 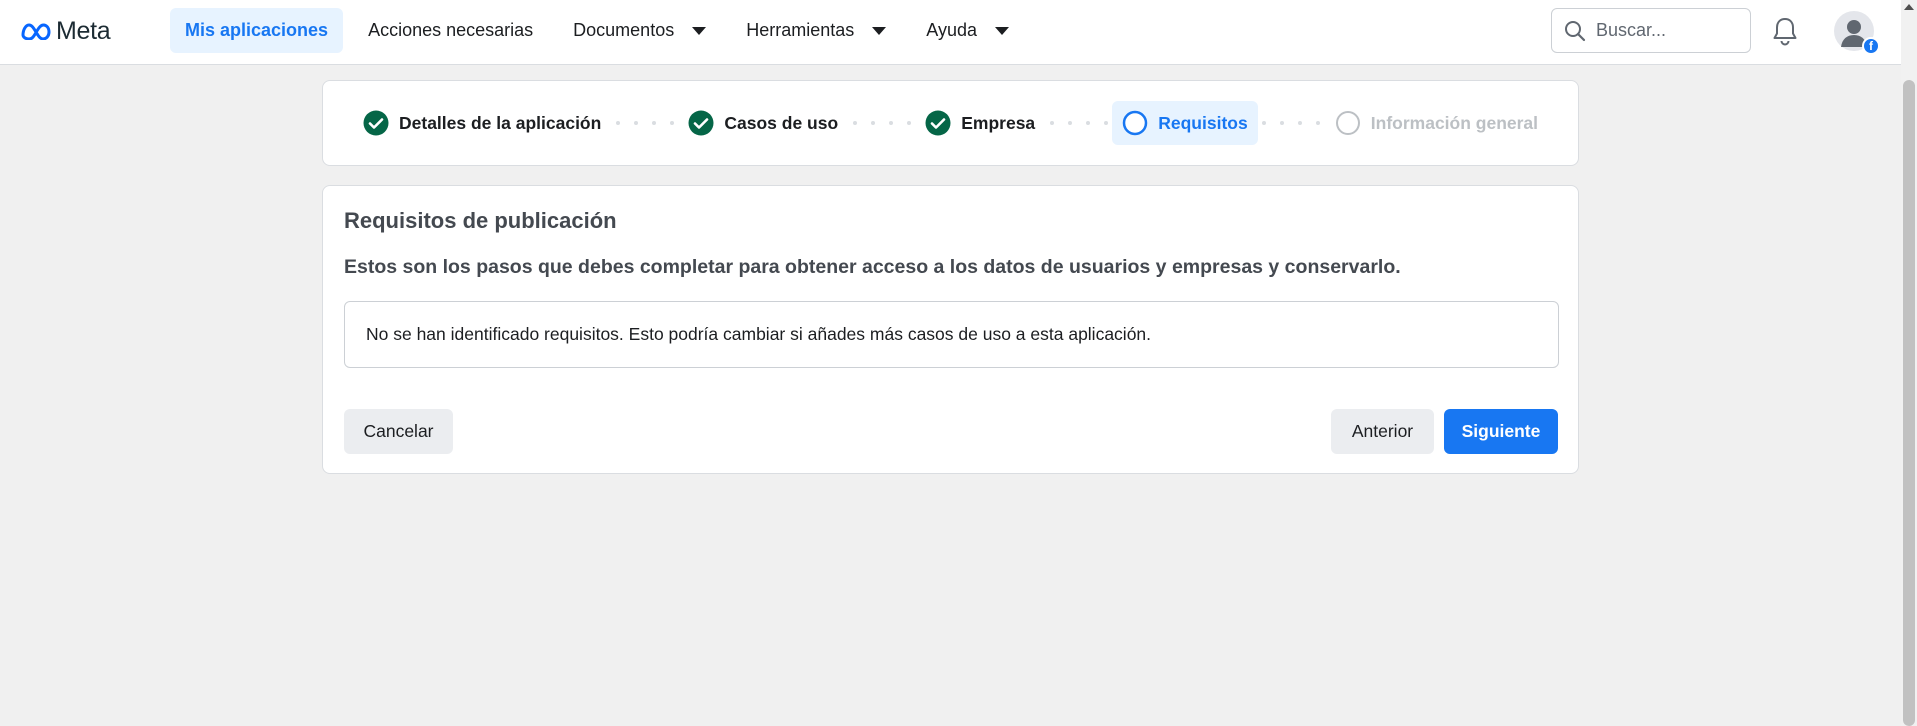 I want to click on nav-label: Mis aplicaciones, so click(x=257, y=30).